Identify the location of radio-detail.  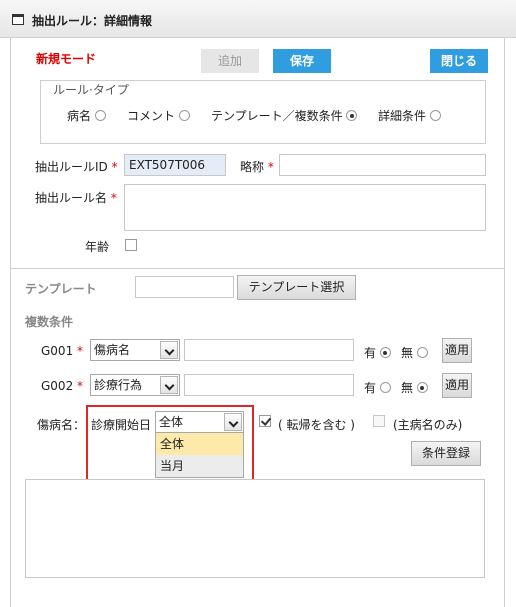
(435, 115).